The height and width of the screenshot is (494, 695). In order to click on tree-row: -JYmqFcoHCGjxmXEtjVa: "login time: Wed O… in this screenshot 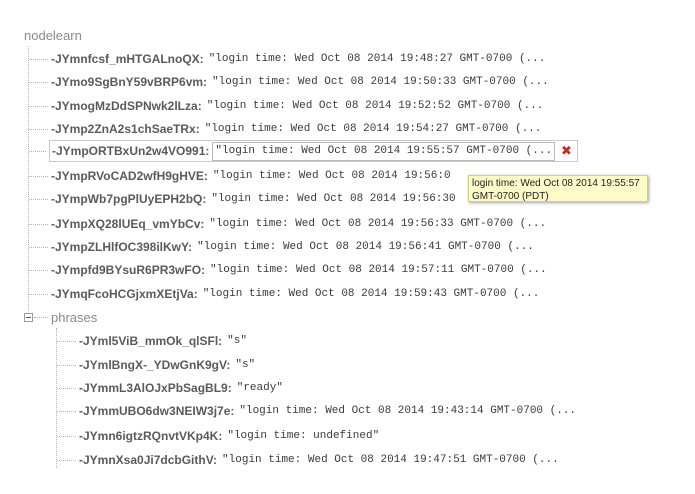, I will do `click(284, 294)`.